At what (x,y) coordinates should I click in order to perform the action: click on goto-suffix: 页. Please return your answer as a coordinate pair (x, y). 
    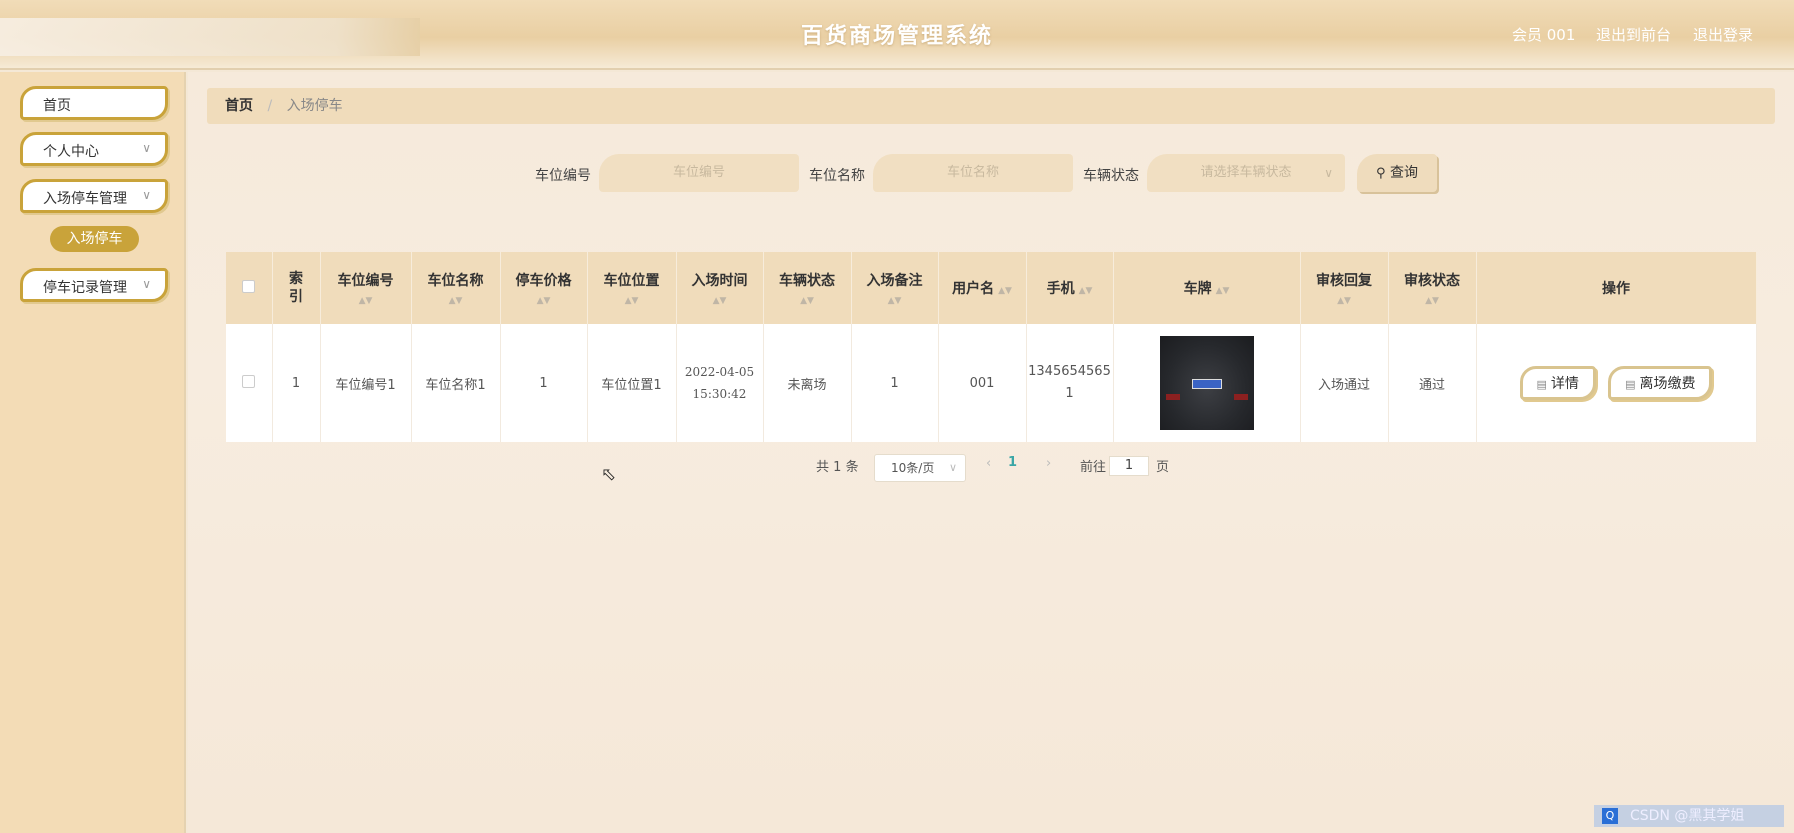
    Looking at the image, I should click on (1163, 467).